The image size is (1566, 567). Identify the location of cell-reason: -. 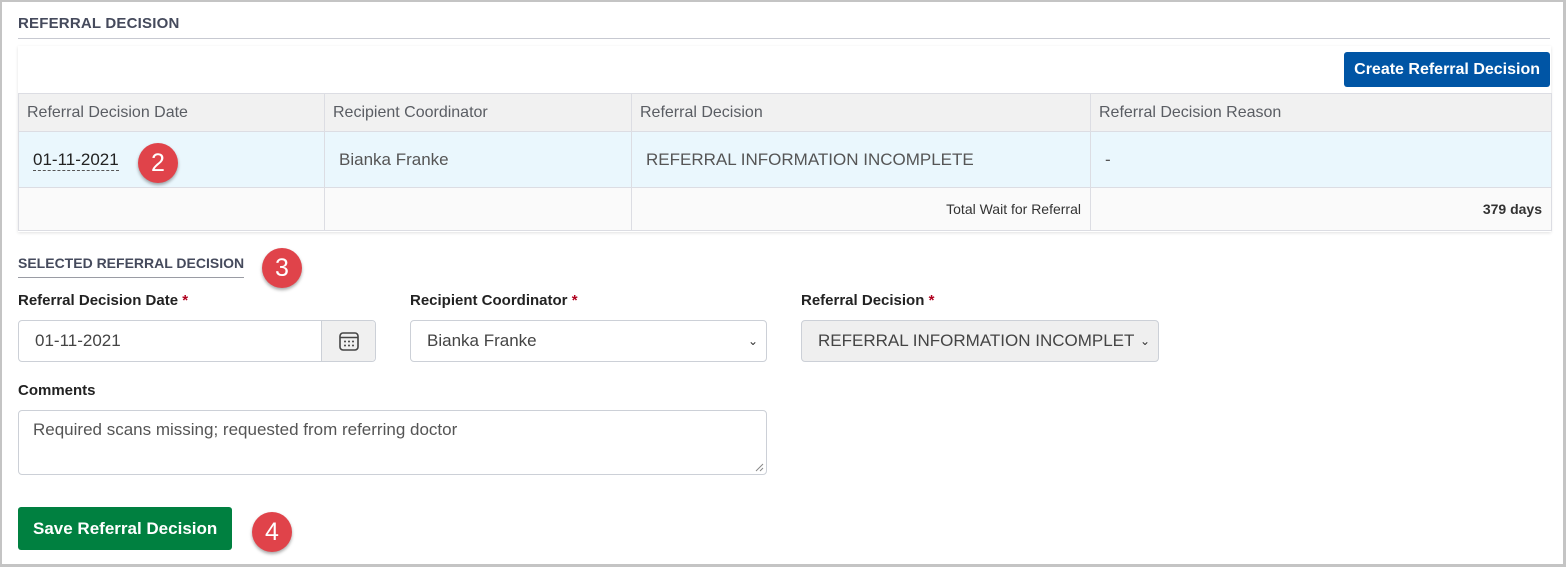
(1321, 159).